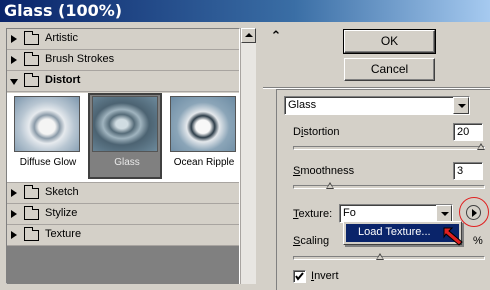 The width and height of the screenshot is (490, 290). I want to click on scaling-label: Scaling, so click(311, 241).